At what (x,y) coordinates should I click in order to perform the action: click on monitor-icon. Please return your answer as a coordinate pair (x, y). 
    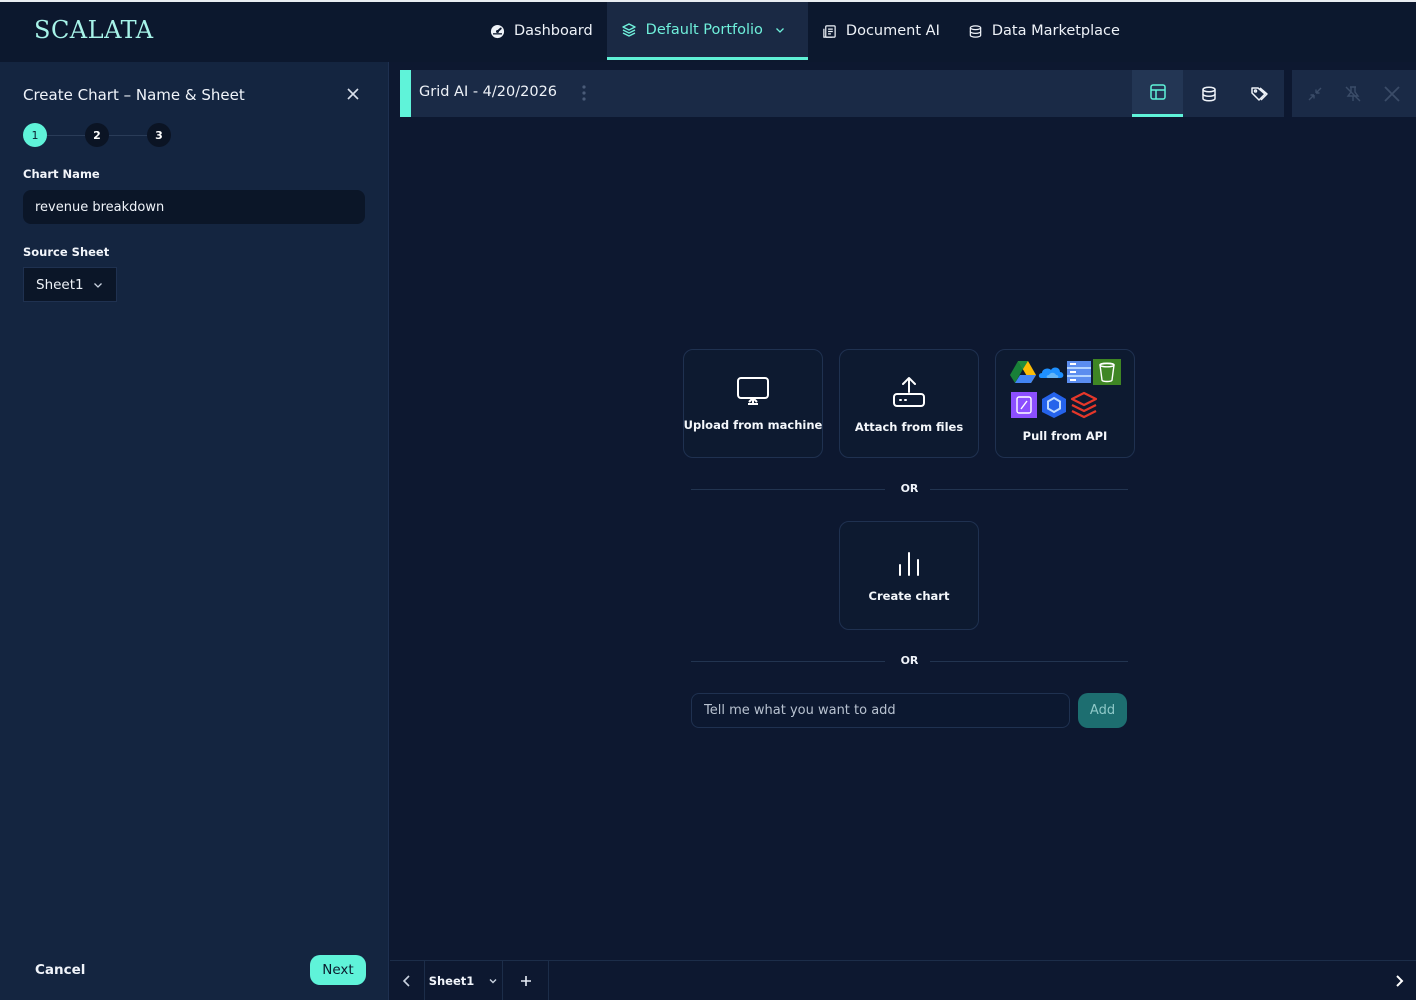
    Looking at the image, I should click on (753, 391).